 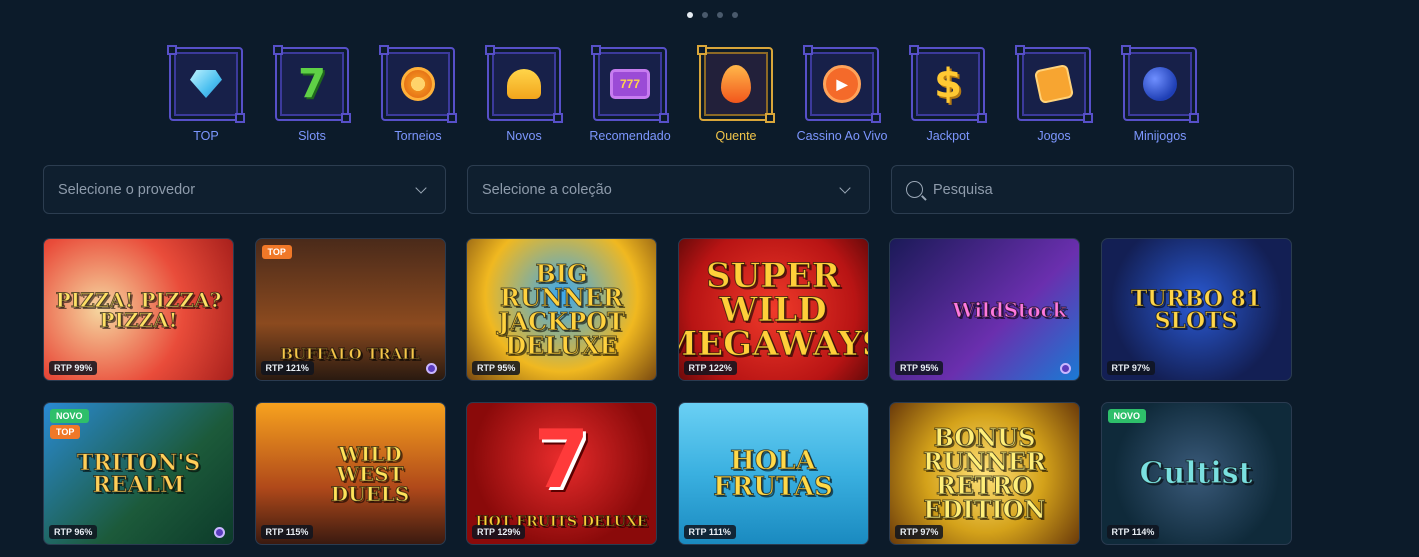 What do you see at coordinates (948, 84) in the screenshot?
I see `dollar-icon: $` at bounding box center [948, 84].